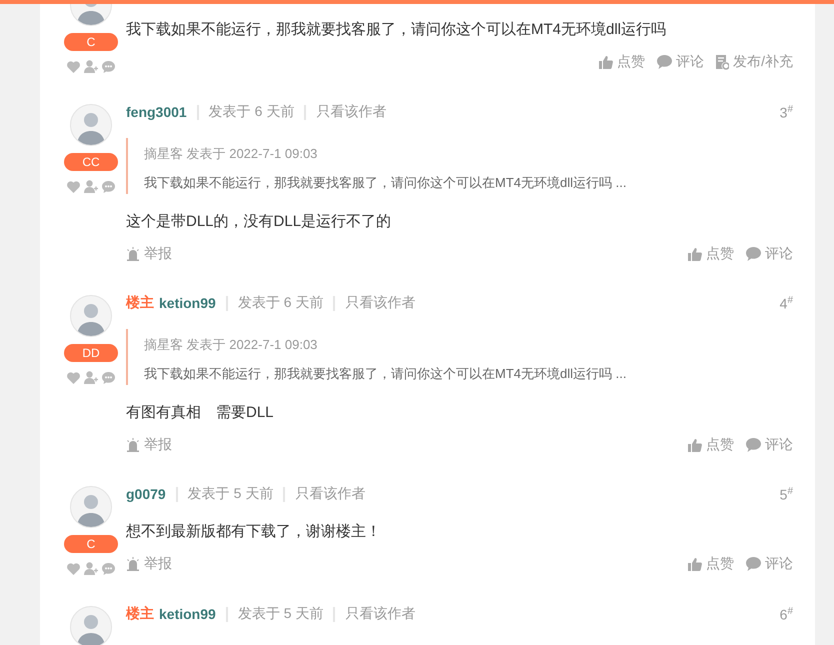 The height and width of the screenshot is (645, 834). Describe the element at coordinates (259, 222) in the screenshot. I see `post-text: 这个是带DLL的，没有DLL是运行不了的` at that location.